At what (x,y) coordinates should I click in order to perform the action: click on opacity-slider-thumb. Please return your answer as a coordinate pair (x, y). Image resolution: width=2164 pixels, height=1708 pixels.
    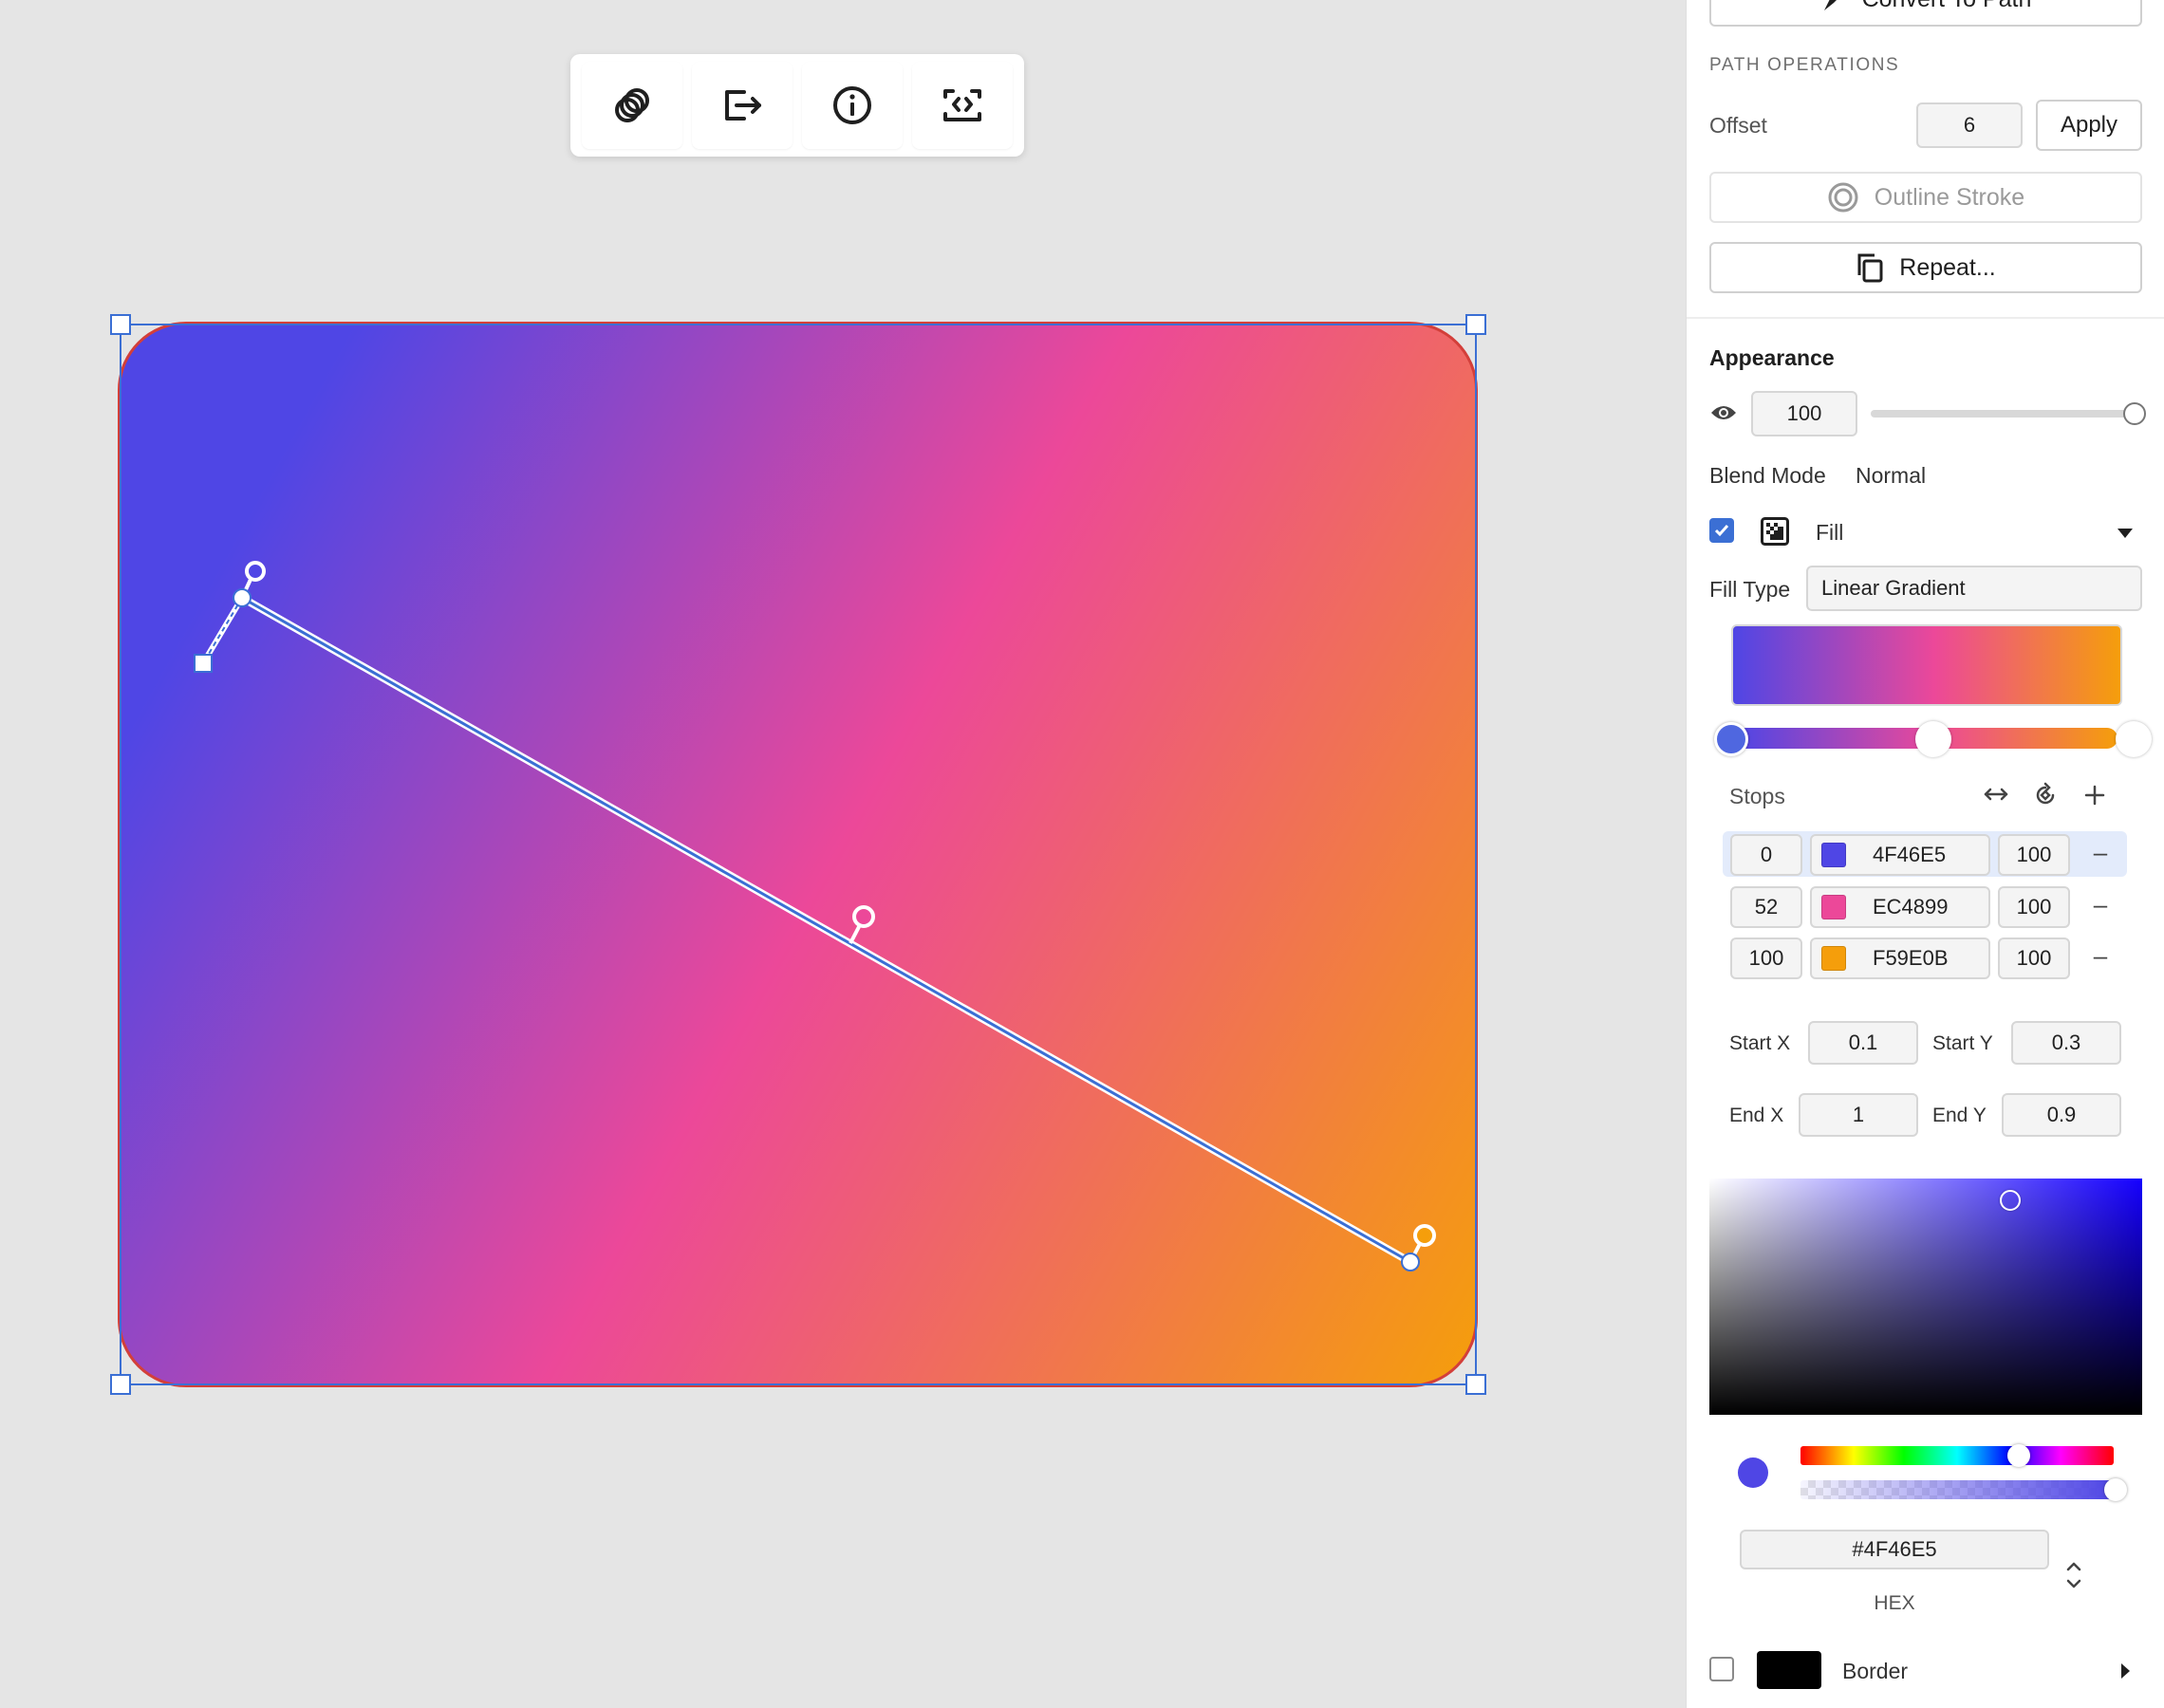
    Looking at the image, I should click on (2134, 414).